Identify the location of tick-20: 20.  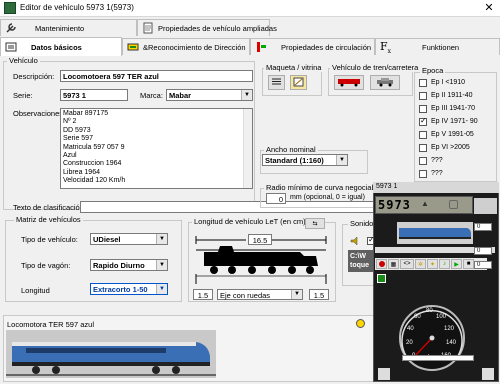
(409, 343).